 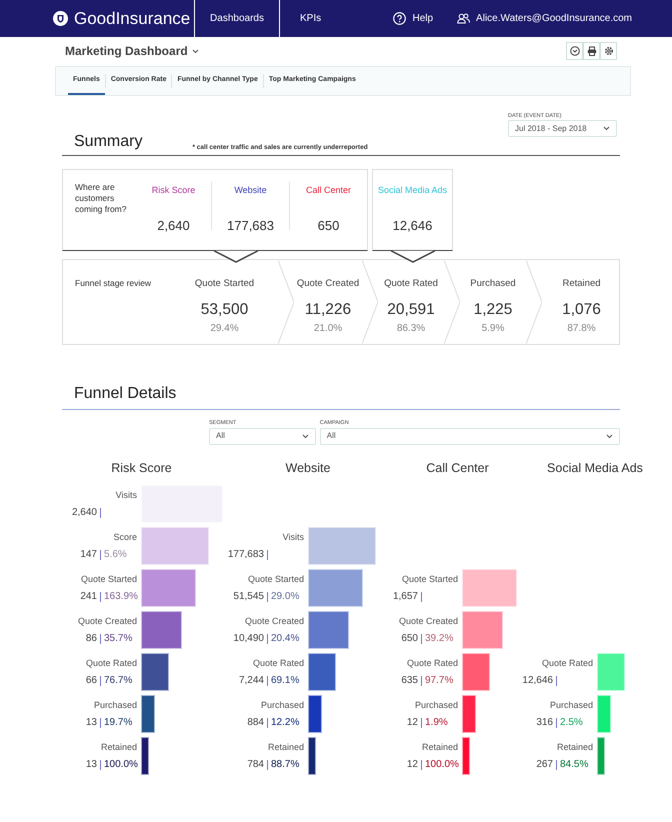 What do you see at coordinates (251, 681) in the screenshot?
I see `stage-value: 7,244` at bounding box center [251, 681].